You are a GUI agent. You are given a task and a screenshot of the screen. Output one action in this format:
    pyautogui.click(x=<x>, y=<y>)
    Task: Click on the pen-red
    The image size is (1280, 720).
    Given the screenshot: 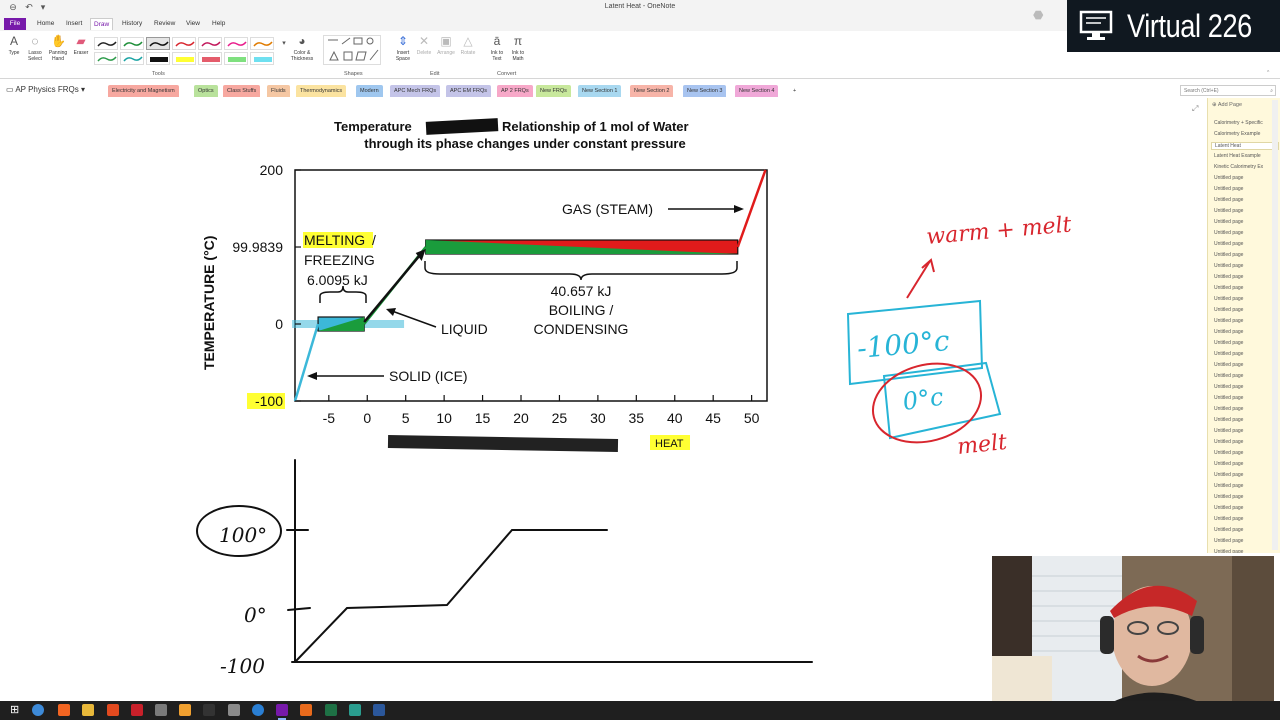 What is the action you would take?
    pyautogui.click(x=184, y=43)
    